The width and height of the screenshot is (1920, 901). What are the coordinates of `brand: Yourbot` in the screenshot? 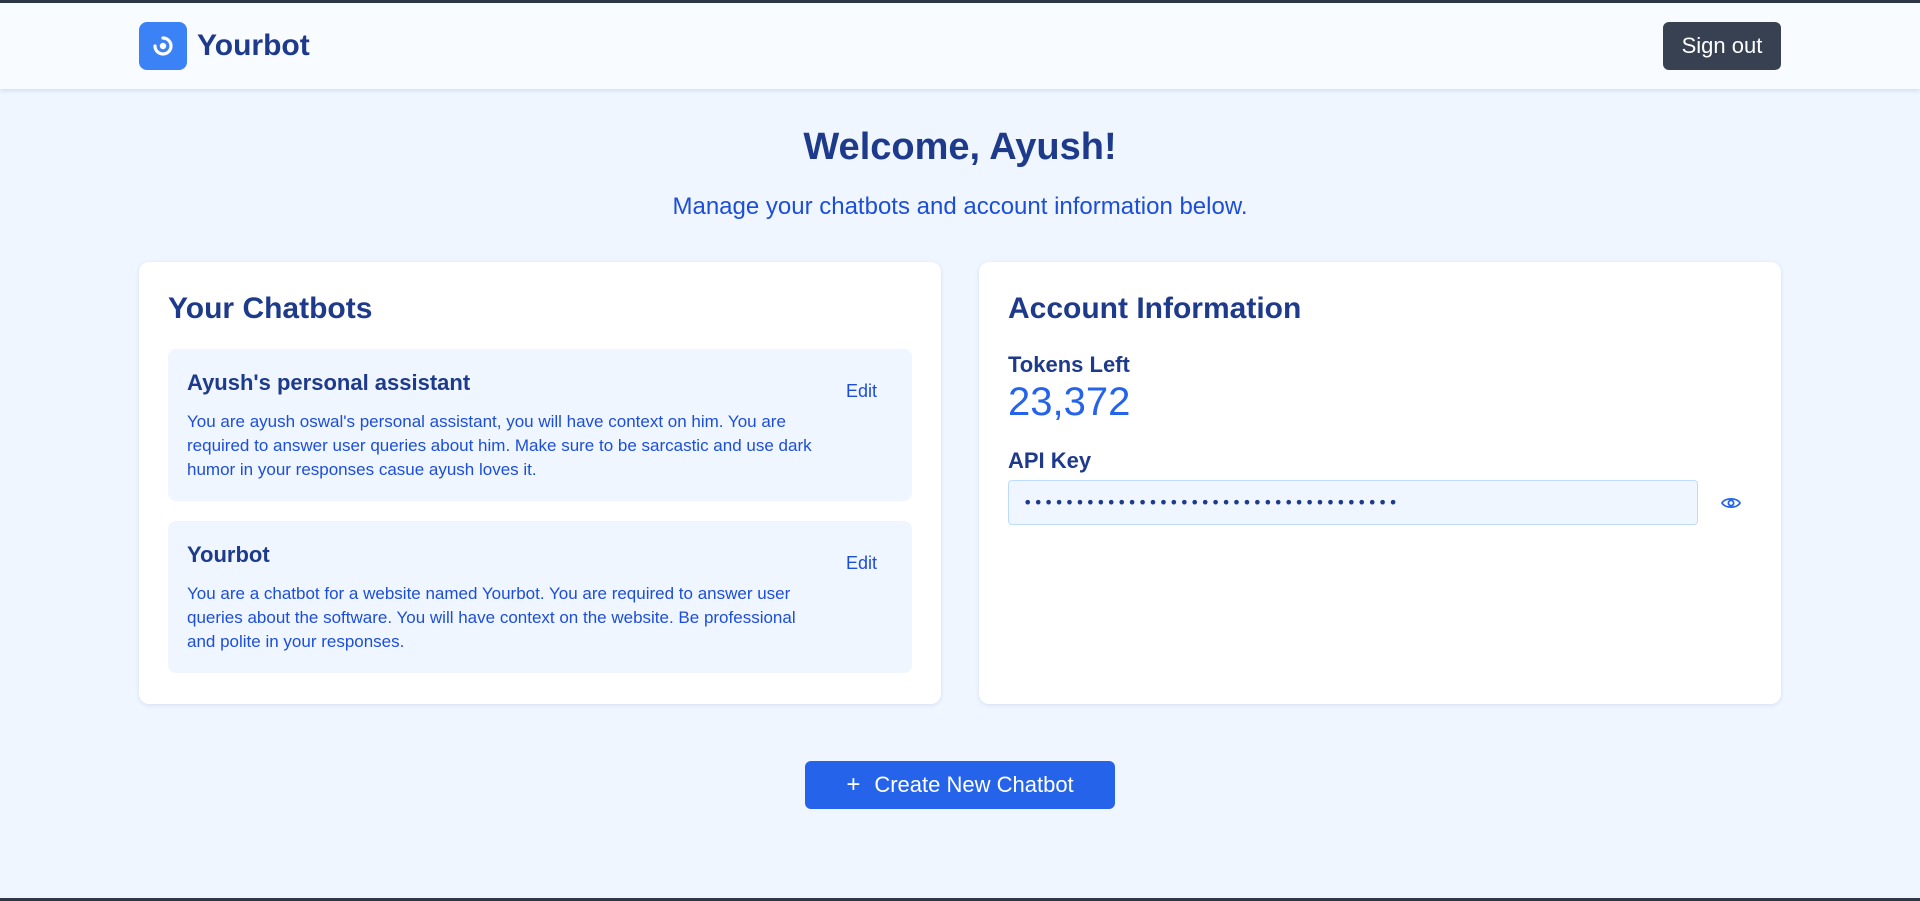 It's located at (224, 46).